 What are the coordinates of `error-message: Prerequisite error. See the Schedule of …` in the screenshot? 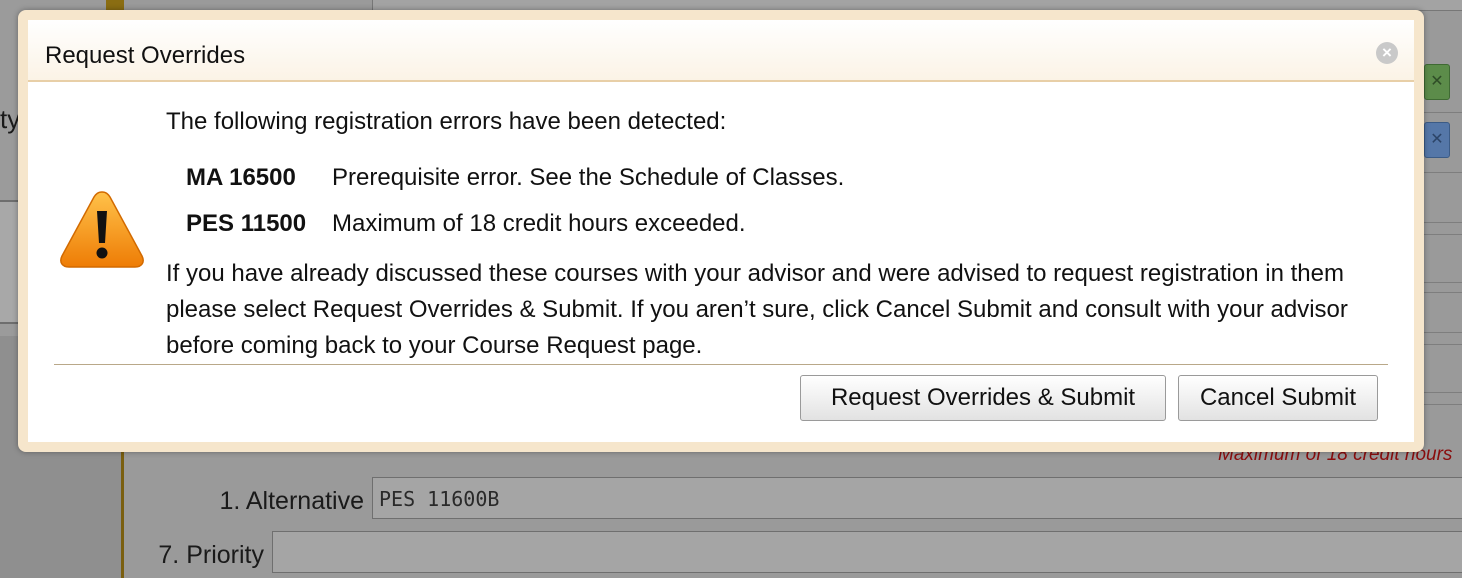 It's located at (588, 177).